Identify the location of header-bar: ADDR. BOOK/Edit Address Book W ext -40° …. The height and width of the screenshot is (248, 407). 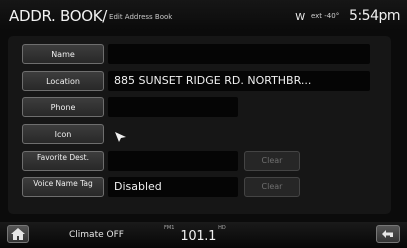
(203, 15).